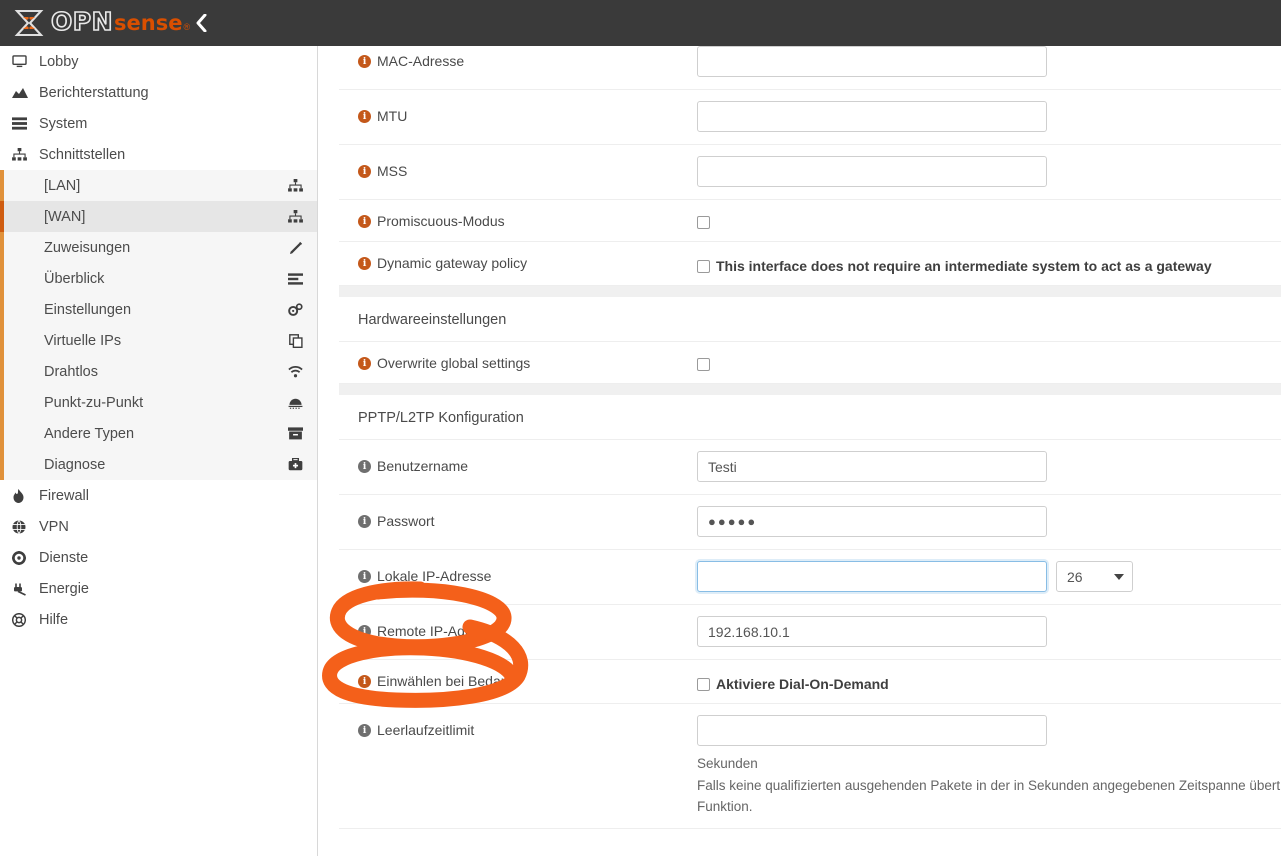 The height and width of the screenshot is (856, 1281). I want to click on overwrite-global-checkbox-wrapper, so click(989, 363).